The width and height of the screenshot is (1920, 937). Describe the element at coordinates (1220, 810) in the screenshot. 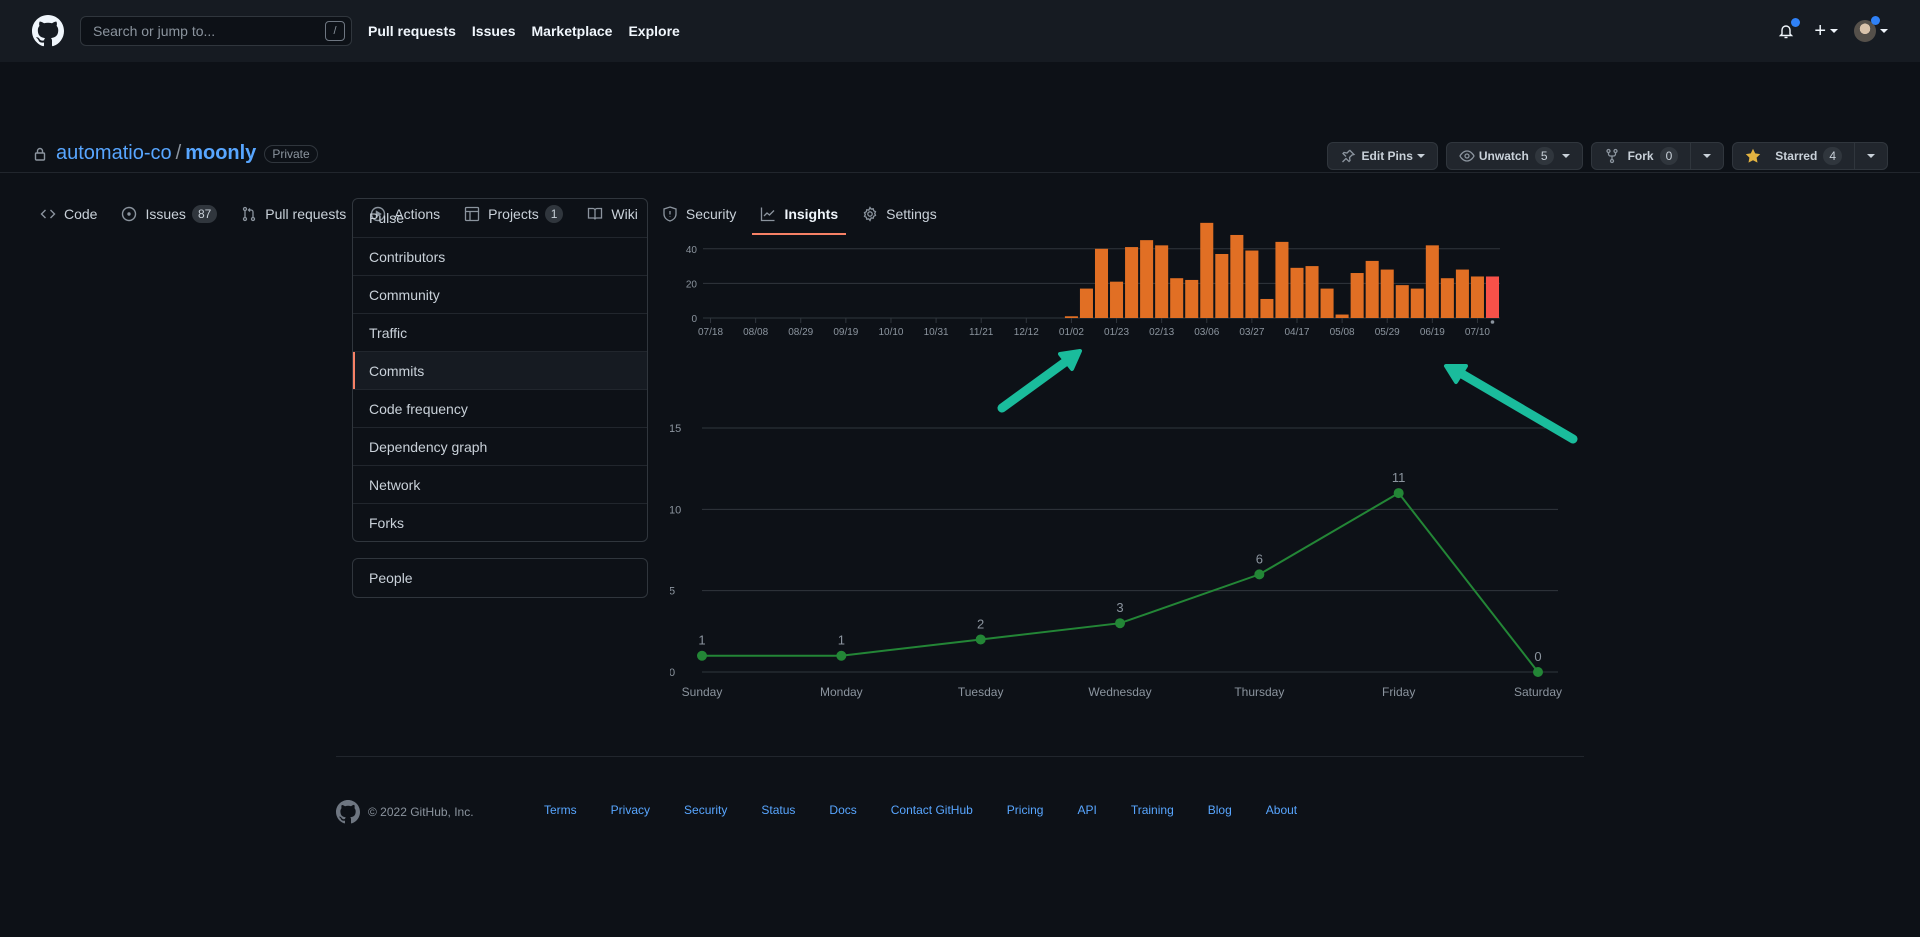

I see `footer-link-blog: Blog` at that location.